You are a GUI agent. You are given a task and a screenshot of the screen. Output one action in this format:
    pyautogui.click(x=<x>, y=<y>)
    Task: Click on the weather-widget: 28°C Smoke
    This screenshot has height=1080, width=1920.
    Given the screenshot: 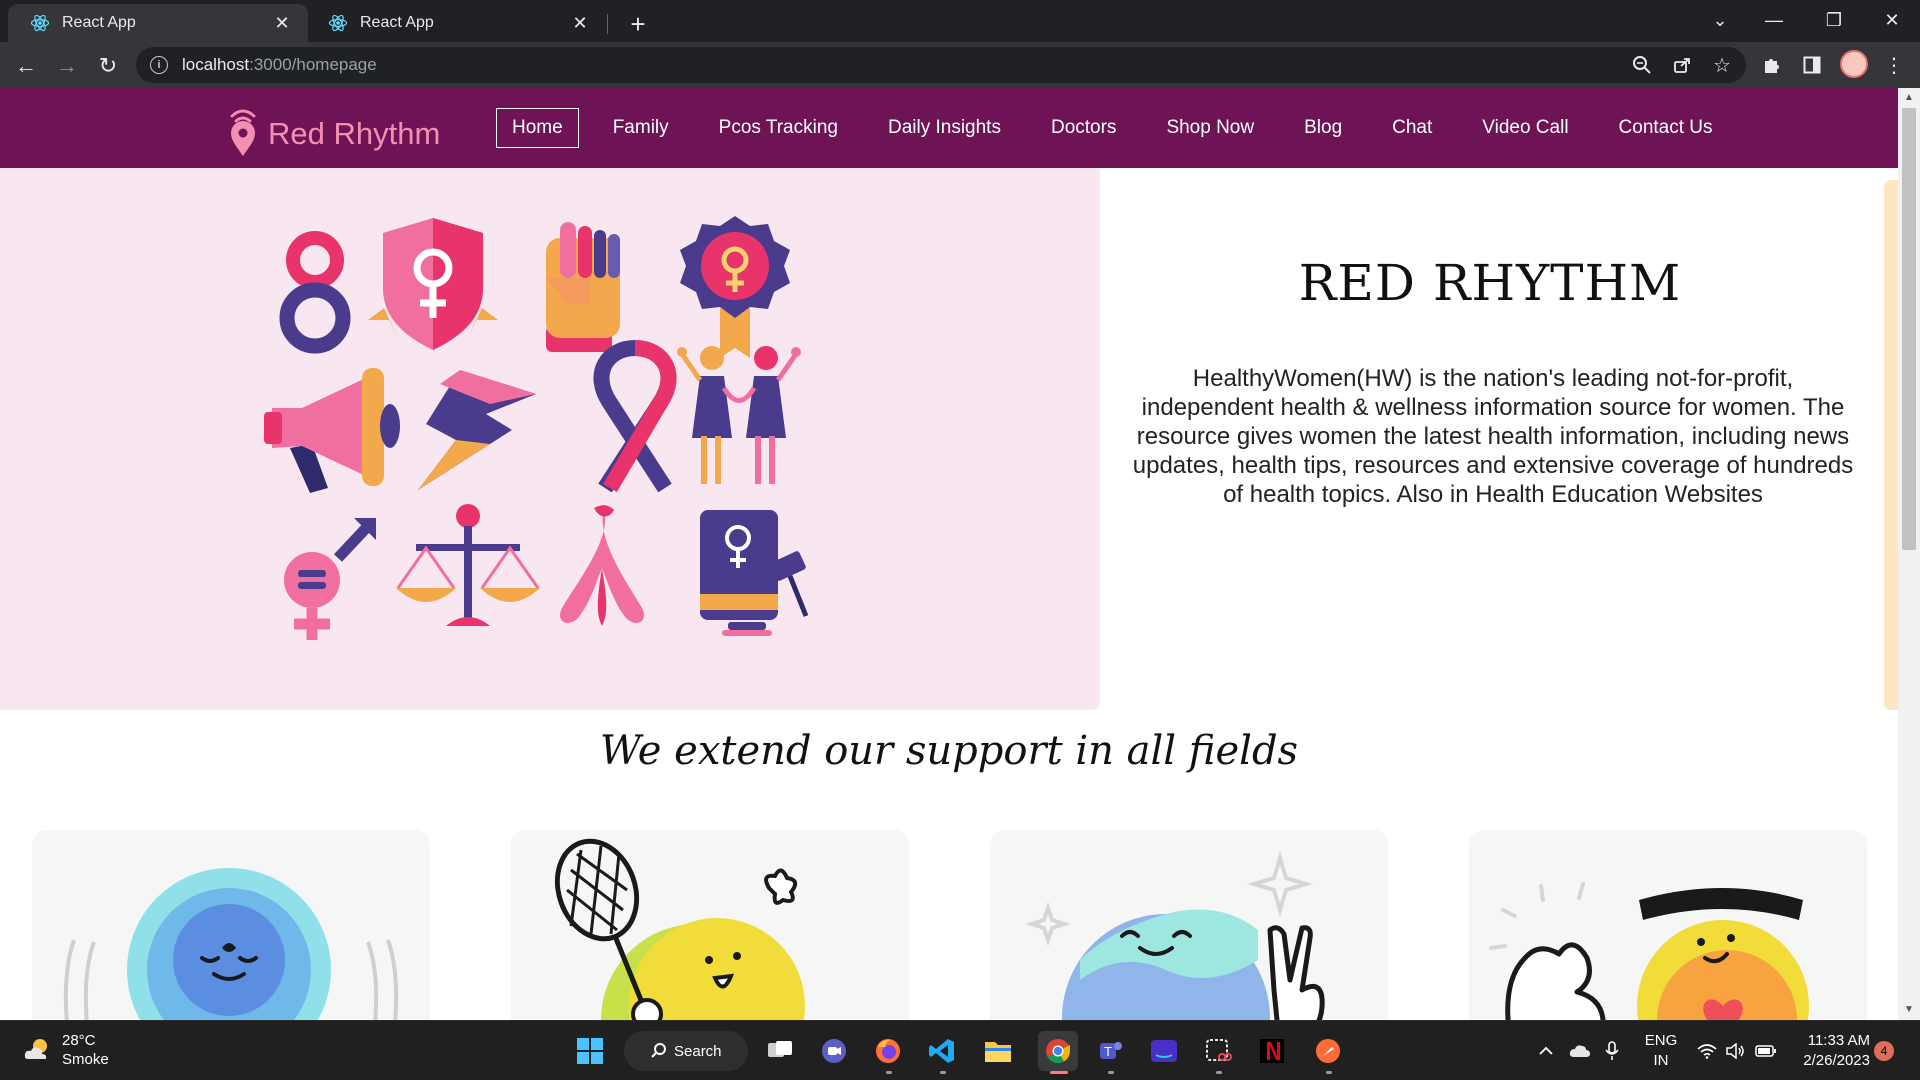 What is the action you would take?
    pyautogui.click(x=65, y=1050)
    